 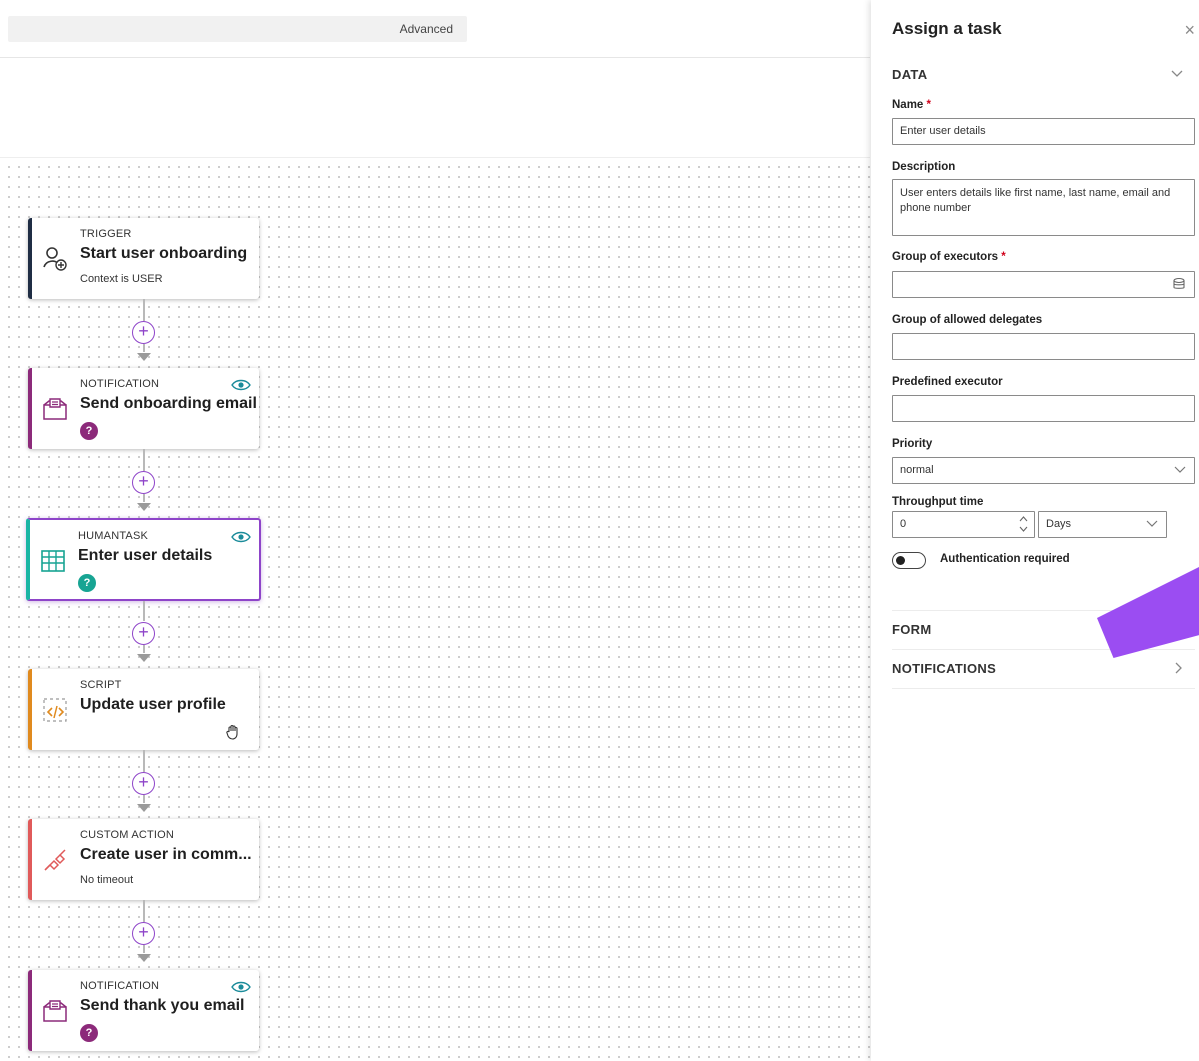 What do you see at coordinates (903, 524) in the screenshot?
I see `throughput-value: 0` at bounding box center [903, 524].